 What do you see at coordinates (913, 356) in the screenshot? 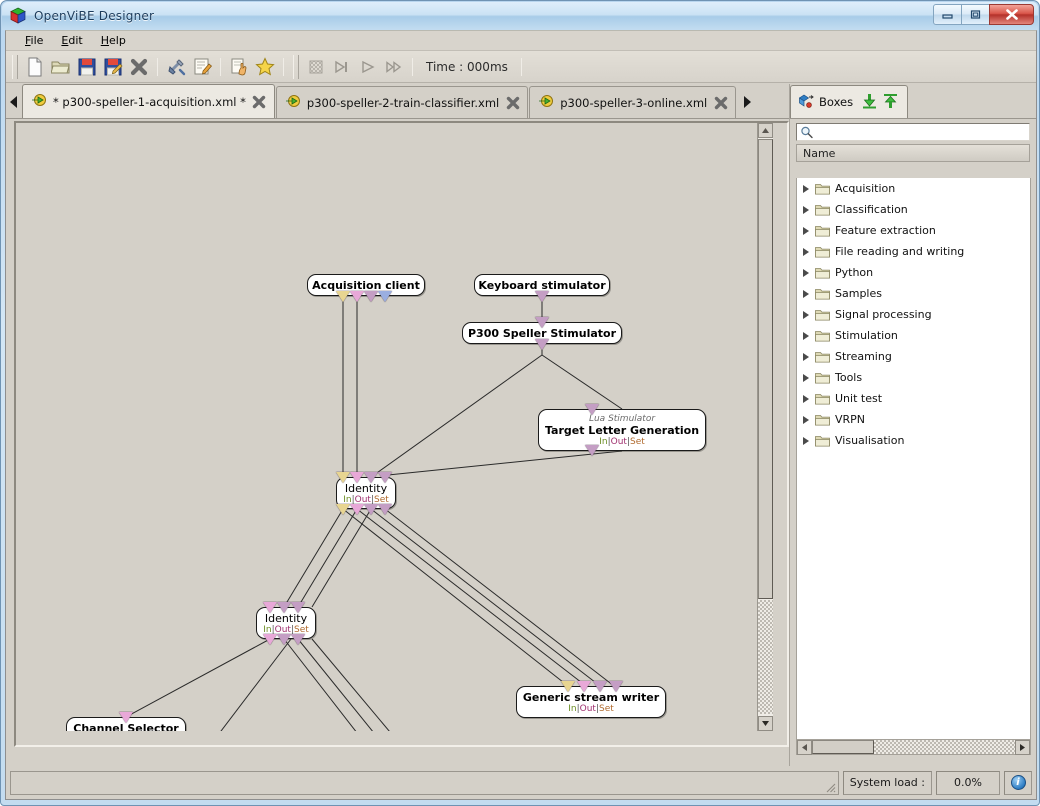
I see `tree-item-streaming: Streaming` at bounding box center [913, 356].